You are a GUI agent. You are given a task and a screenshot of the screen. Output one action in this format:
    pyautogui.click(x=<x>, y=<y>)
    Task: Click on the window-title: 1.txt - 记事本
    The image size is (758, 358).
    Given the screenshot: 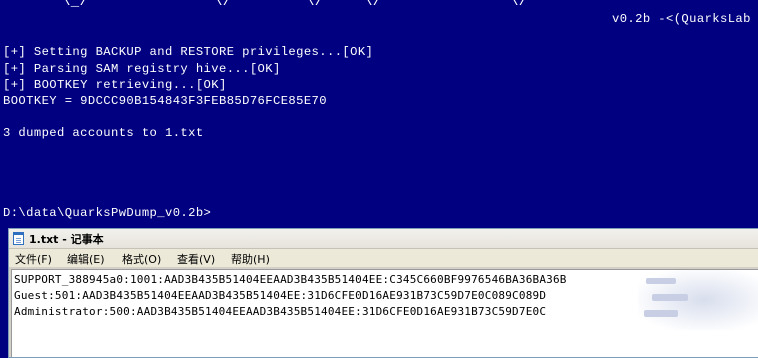 What is the action you would take?
    pyautogui.click(x=66, y=239)
    